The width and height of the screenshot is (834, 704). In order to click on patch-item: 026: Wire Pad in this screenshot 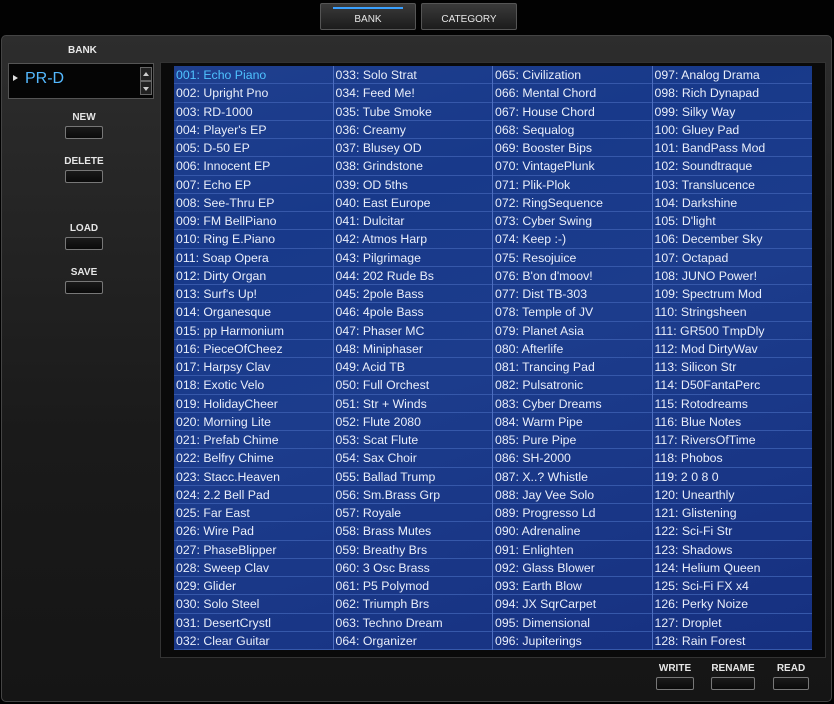, I will do `click(253, 531)`.